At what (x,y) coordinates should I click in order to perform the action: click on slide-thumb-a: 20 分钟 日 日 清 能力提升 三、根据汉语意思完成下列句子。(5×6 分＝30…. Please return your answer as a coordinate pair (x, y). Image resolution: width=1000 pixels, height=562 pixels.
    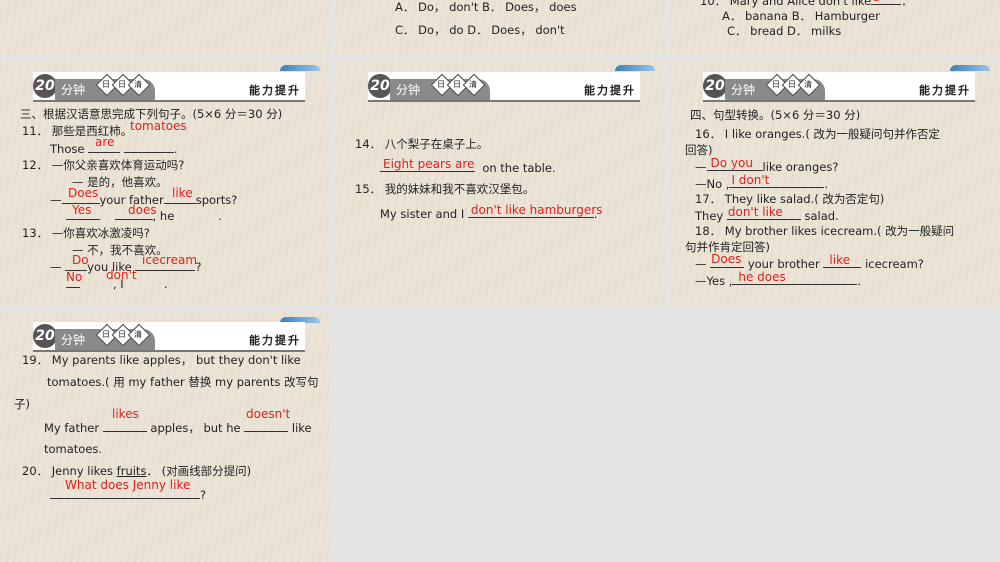
    Looking at the image, I should click on (165, 182).